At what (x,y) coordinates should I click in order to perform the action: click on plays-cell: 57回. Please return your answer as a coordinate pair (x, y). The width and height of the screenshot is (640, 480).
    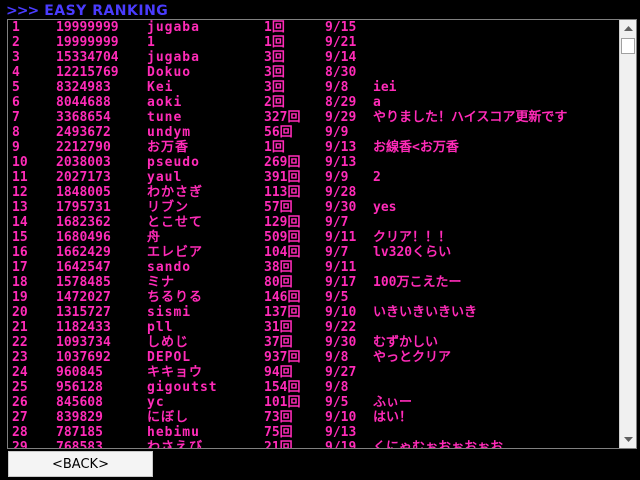
    Looking at the image, I should click on (278, 207).